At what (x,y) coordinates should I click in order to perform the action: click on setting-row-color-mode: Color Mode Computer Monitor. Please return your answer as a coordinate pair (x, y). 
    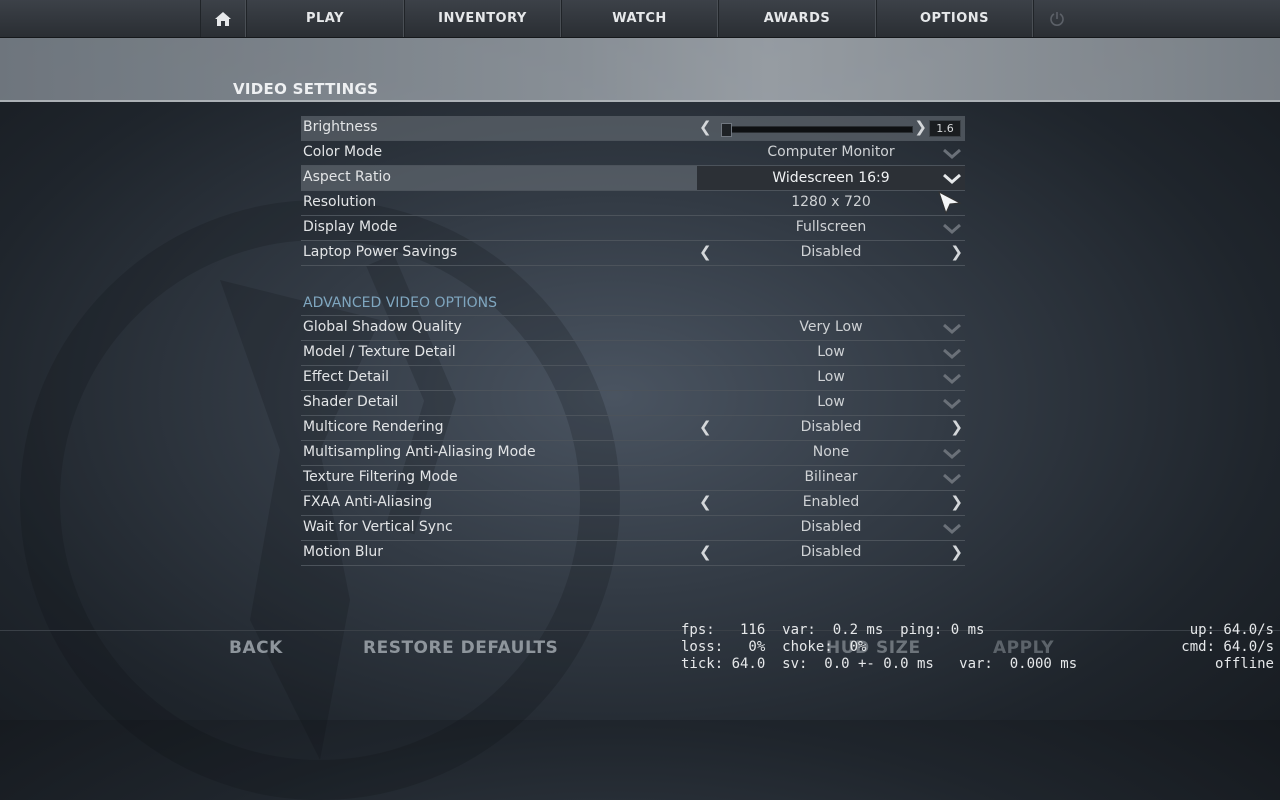
    Looking at the image, I should click on (633, 153).